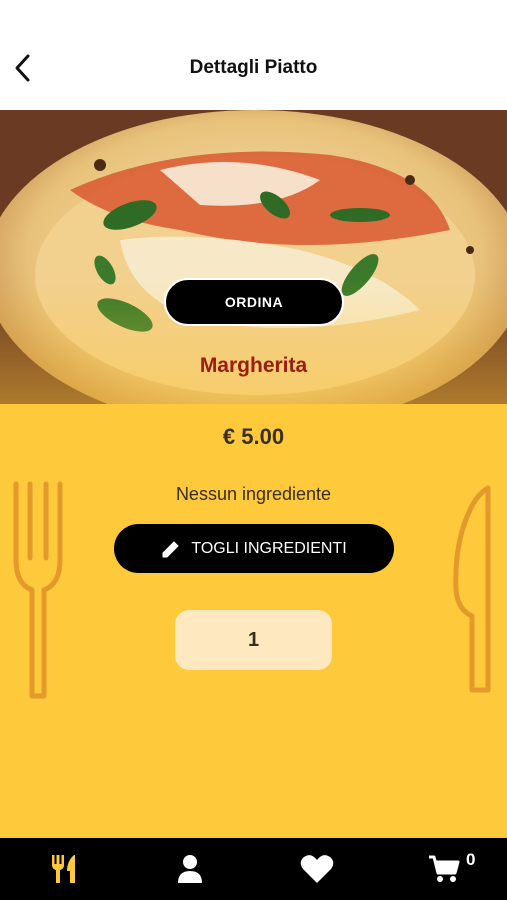 This screenshot has width=507, height=900. What do you see at coordinates (253, 55) in the screenshot?
I see `top-navigation-bar: Dettagli Piatto` at bounding box center [253, 55].